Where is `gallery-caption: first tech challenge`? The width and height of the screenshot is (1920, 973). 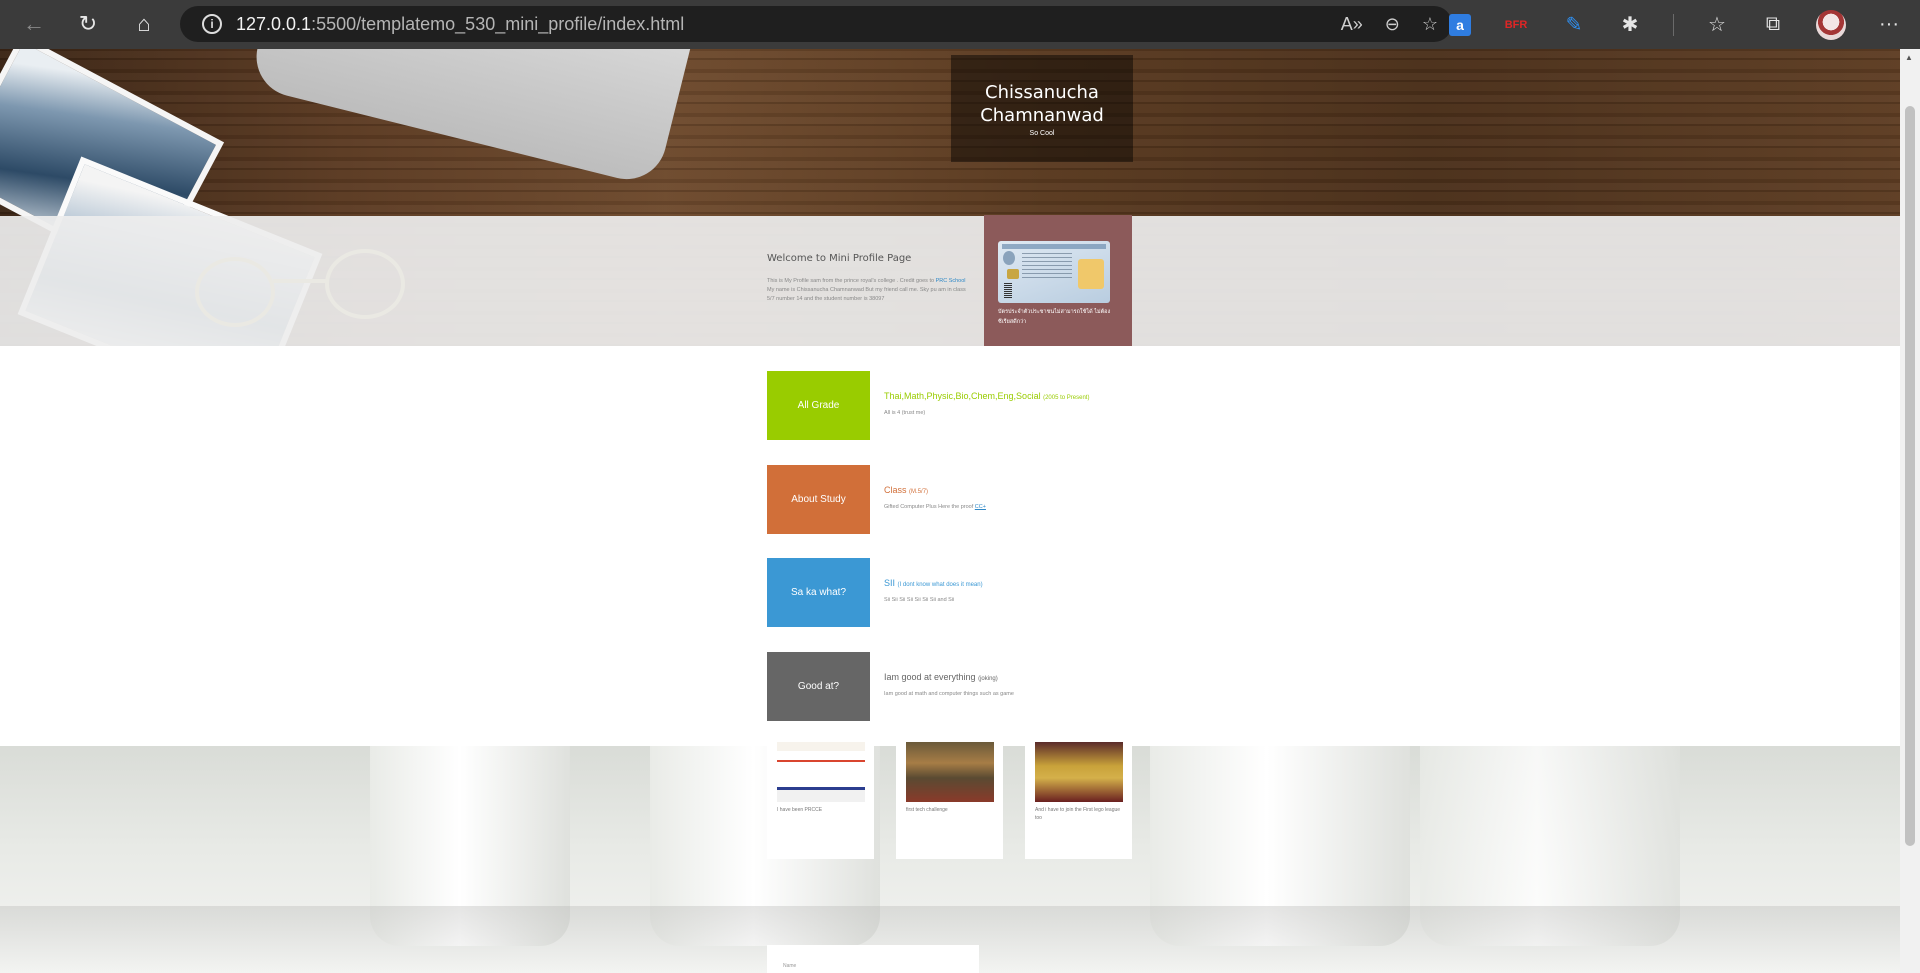 gallery-caption: first tech challenge is located at coordinates (927, 810).